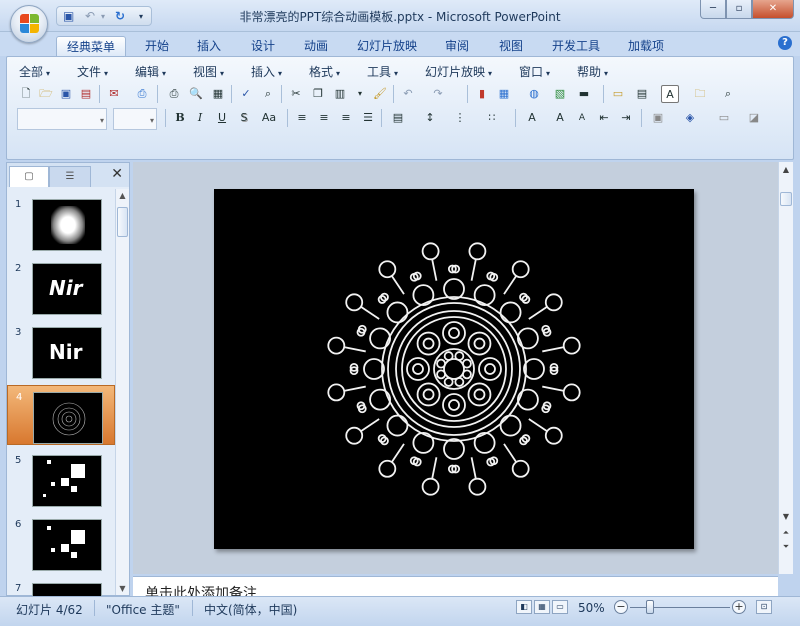 The image size is (800, 626). What do you see at coordinates (296, 94) in the screenshot?
I see `cut-icon: ✂` at bounding box center [296, 94].